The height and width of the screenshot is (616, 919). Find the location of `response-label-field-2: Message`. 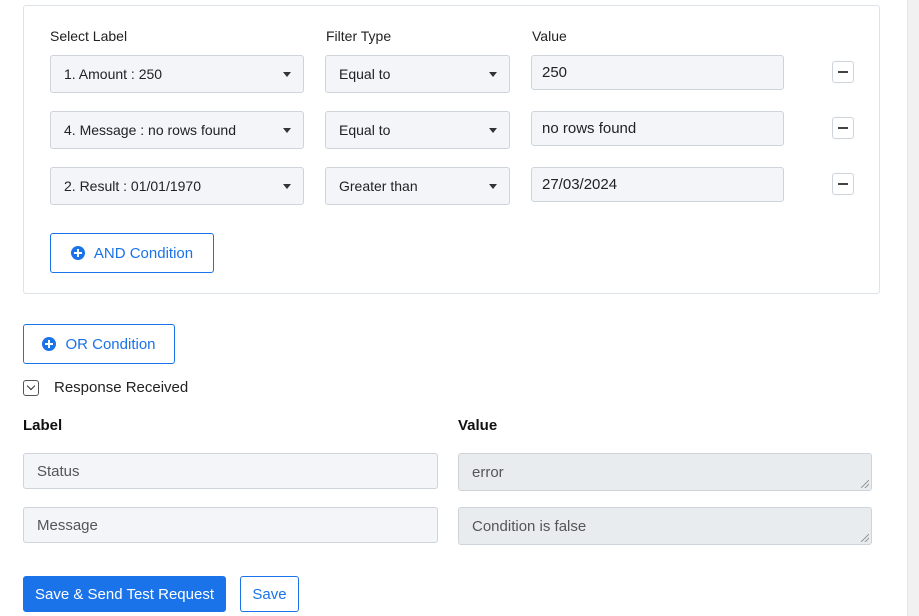

response-label-field-2: Message is located at coordinates (230, 525).